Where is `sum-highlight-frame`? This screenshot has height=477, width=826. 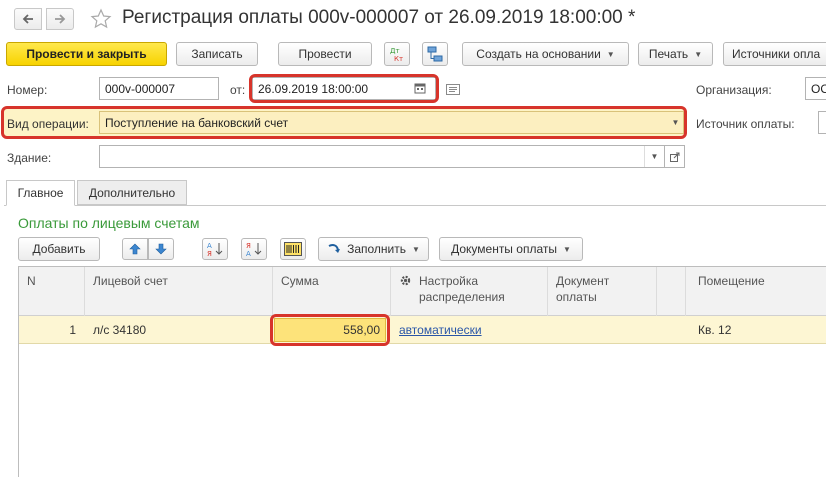 sum-highlight-frame is located at coordinates (330, 330).